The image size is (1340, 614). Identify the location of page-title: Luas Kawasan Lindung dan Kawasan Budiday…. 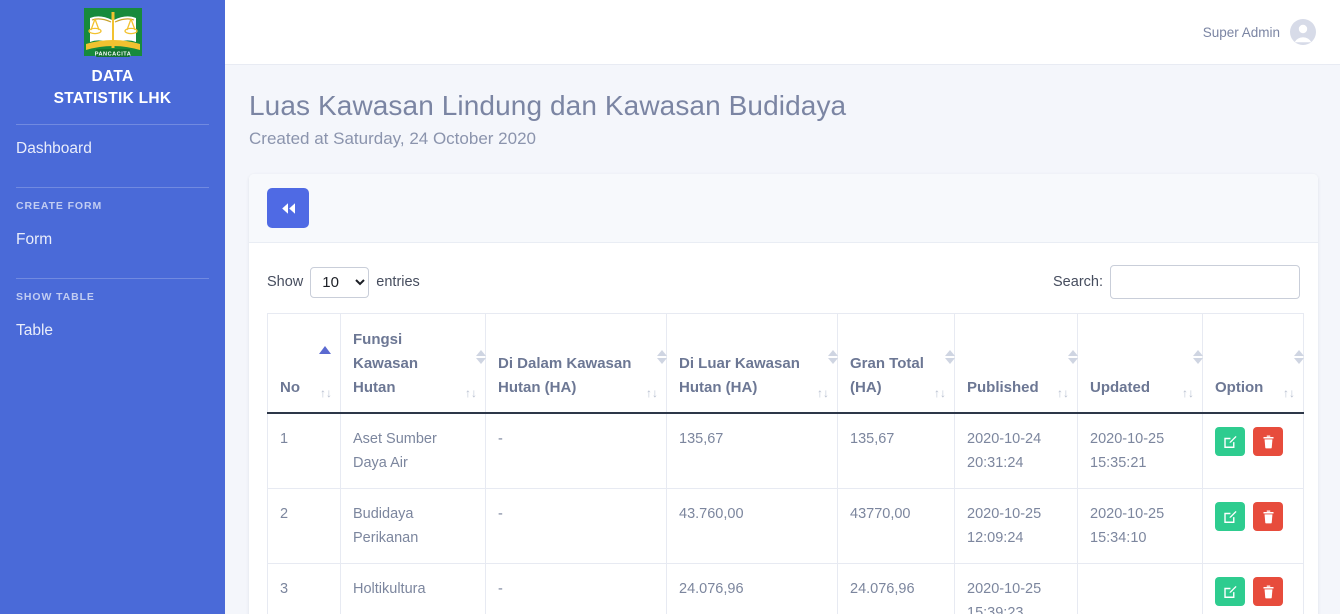
(548, 105).